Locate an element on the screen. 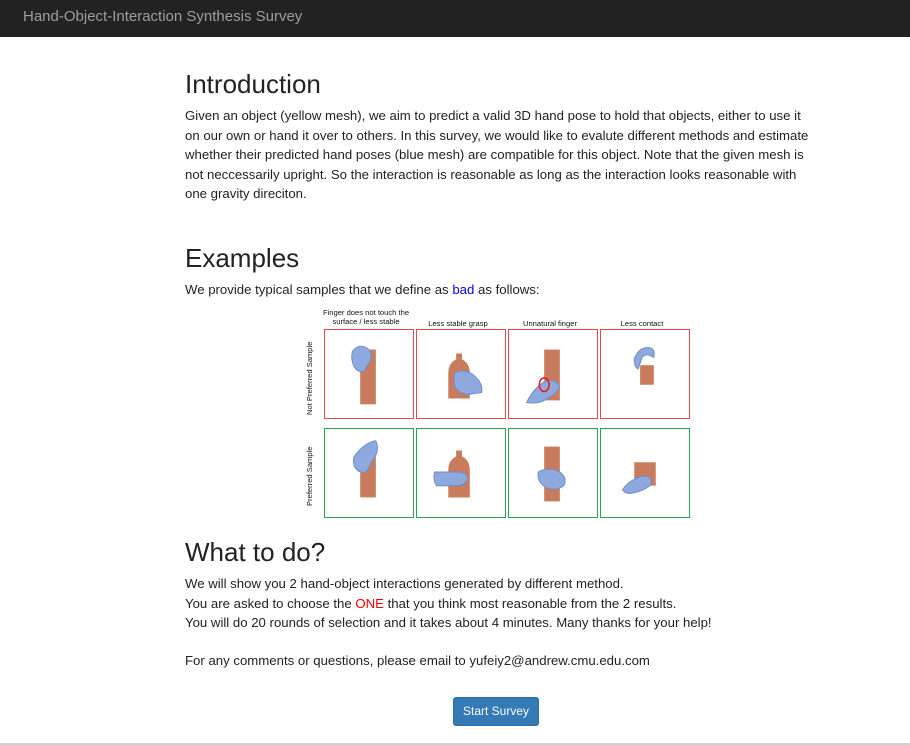 The height and width of the screenshot is (745, 910). row-label-not-preferred: Not Preferred Sample is located at coordinates (309, 378).